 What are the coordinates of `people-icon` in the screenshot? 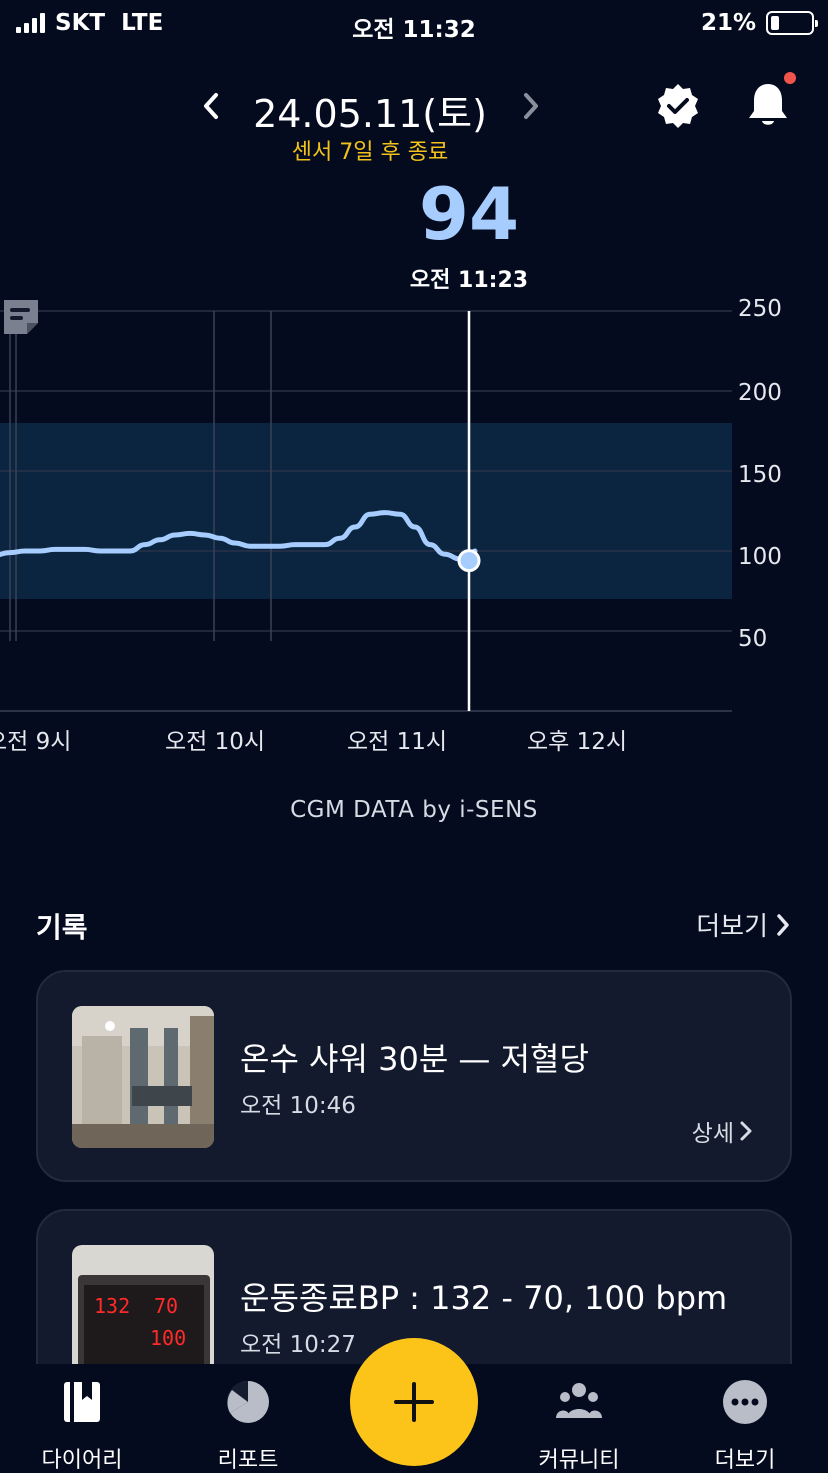 It's located at (579, 1400).